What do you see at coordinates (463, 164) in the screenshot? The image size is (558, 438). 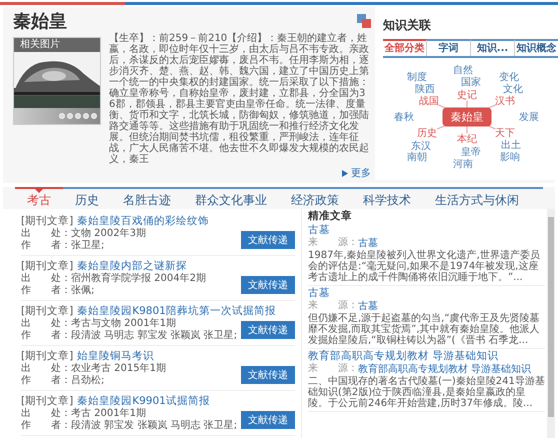 I see `keyword-node: 河南` at bounding box center [463, 164].